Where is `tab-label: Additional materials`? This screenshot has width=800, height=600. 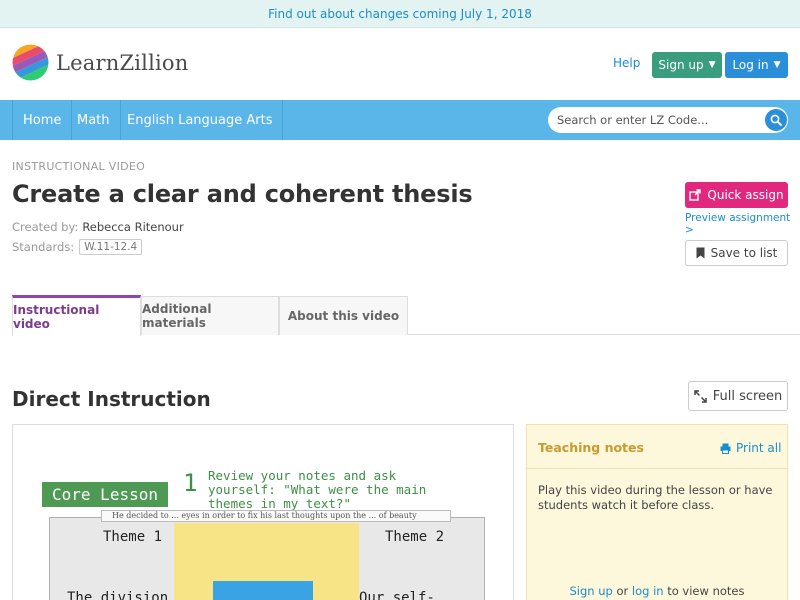
tab-label: Additional materials is located at coordinates (177, 316).